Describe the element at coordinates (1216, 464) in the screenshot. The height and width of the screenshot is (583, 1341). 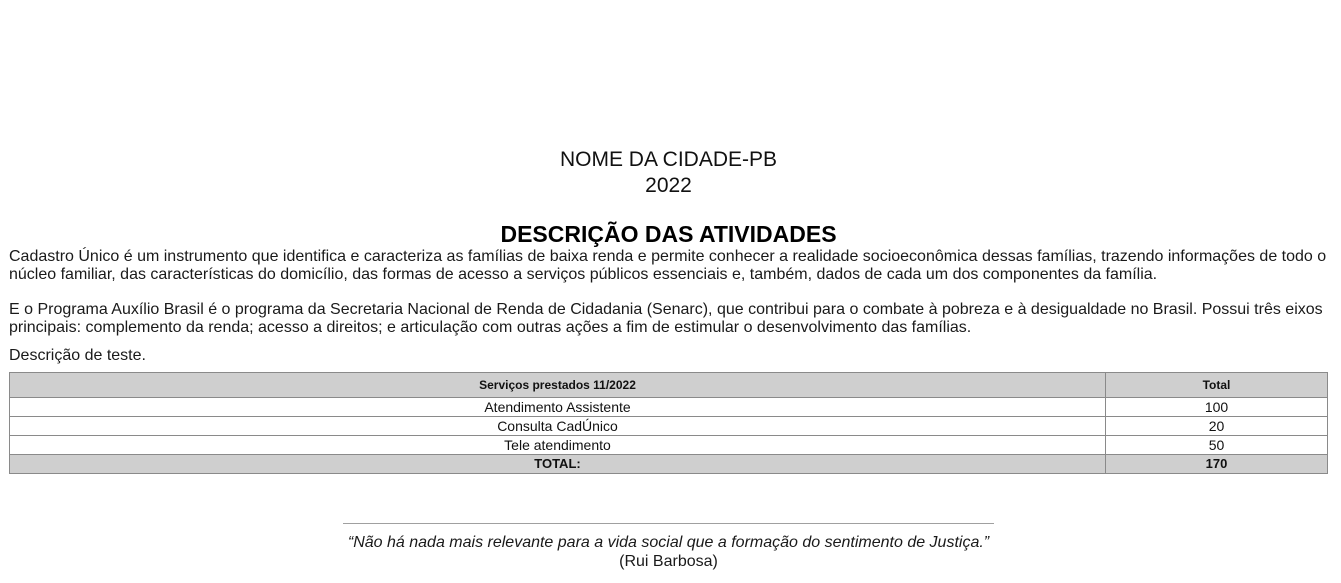
I see `total-value: 170` at that location.